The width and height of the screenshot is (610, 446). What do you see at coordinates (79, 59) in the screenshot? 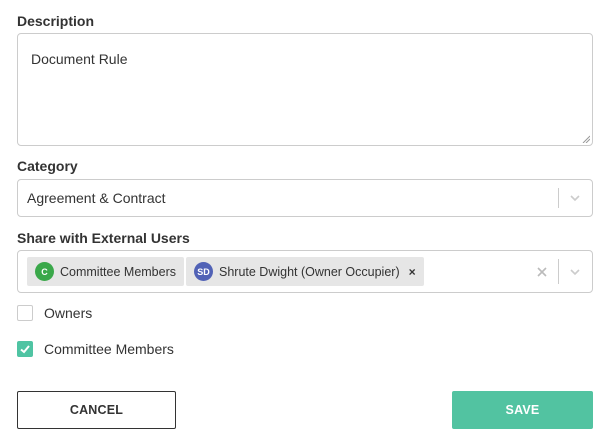
I see `description-value: Document Rule` at bounding box center [79, 59].